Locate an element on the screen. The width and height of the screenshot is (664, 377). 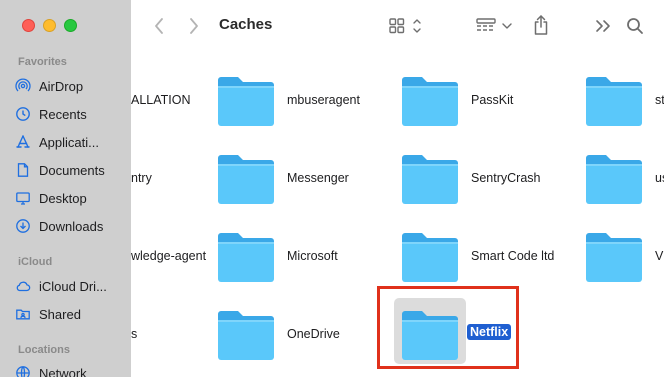
search-icon is located at coordinates (635, 26).